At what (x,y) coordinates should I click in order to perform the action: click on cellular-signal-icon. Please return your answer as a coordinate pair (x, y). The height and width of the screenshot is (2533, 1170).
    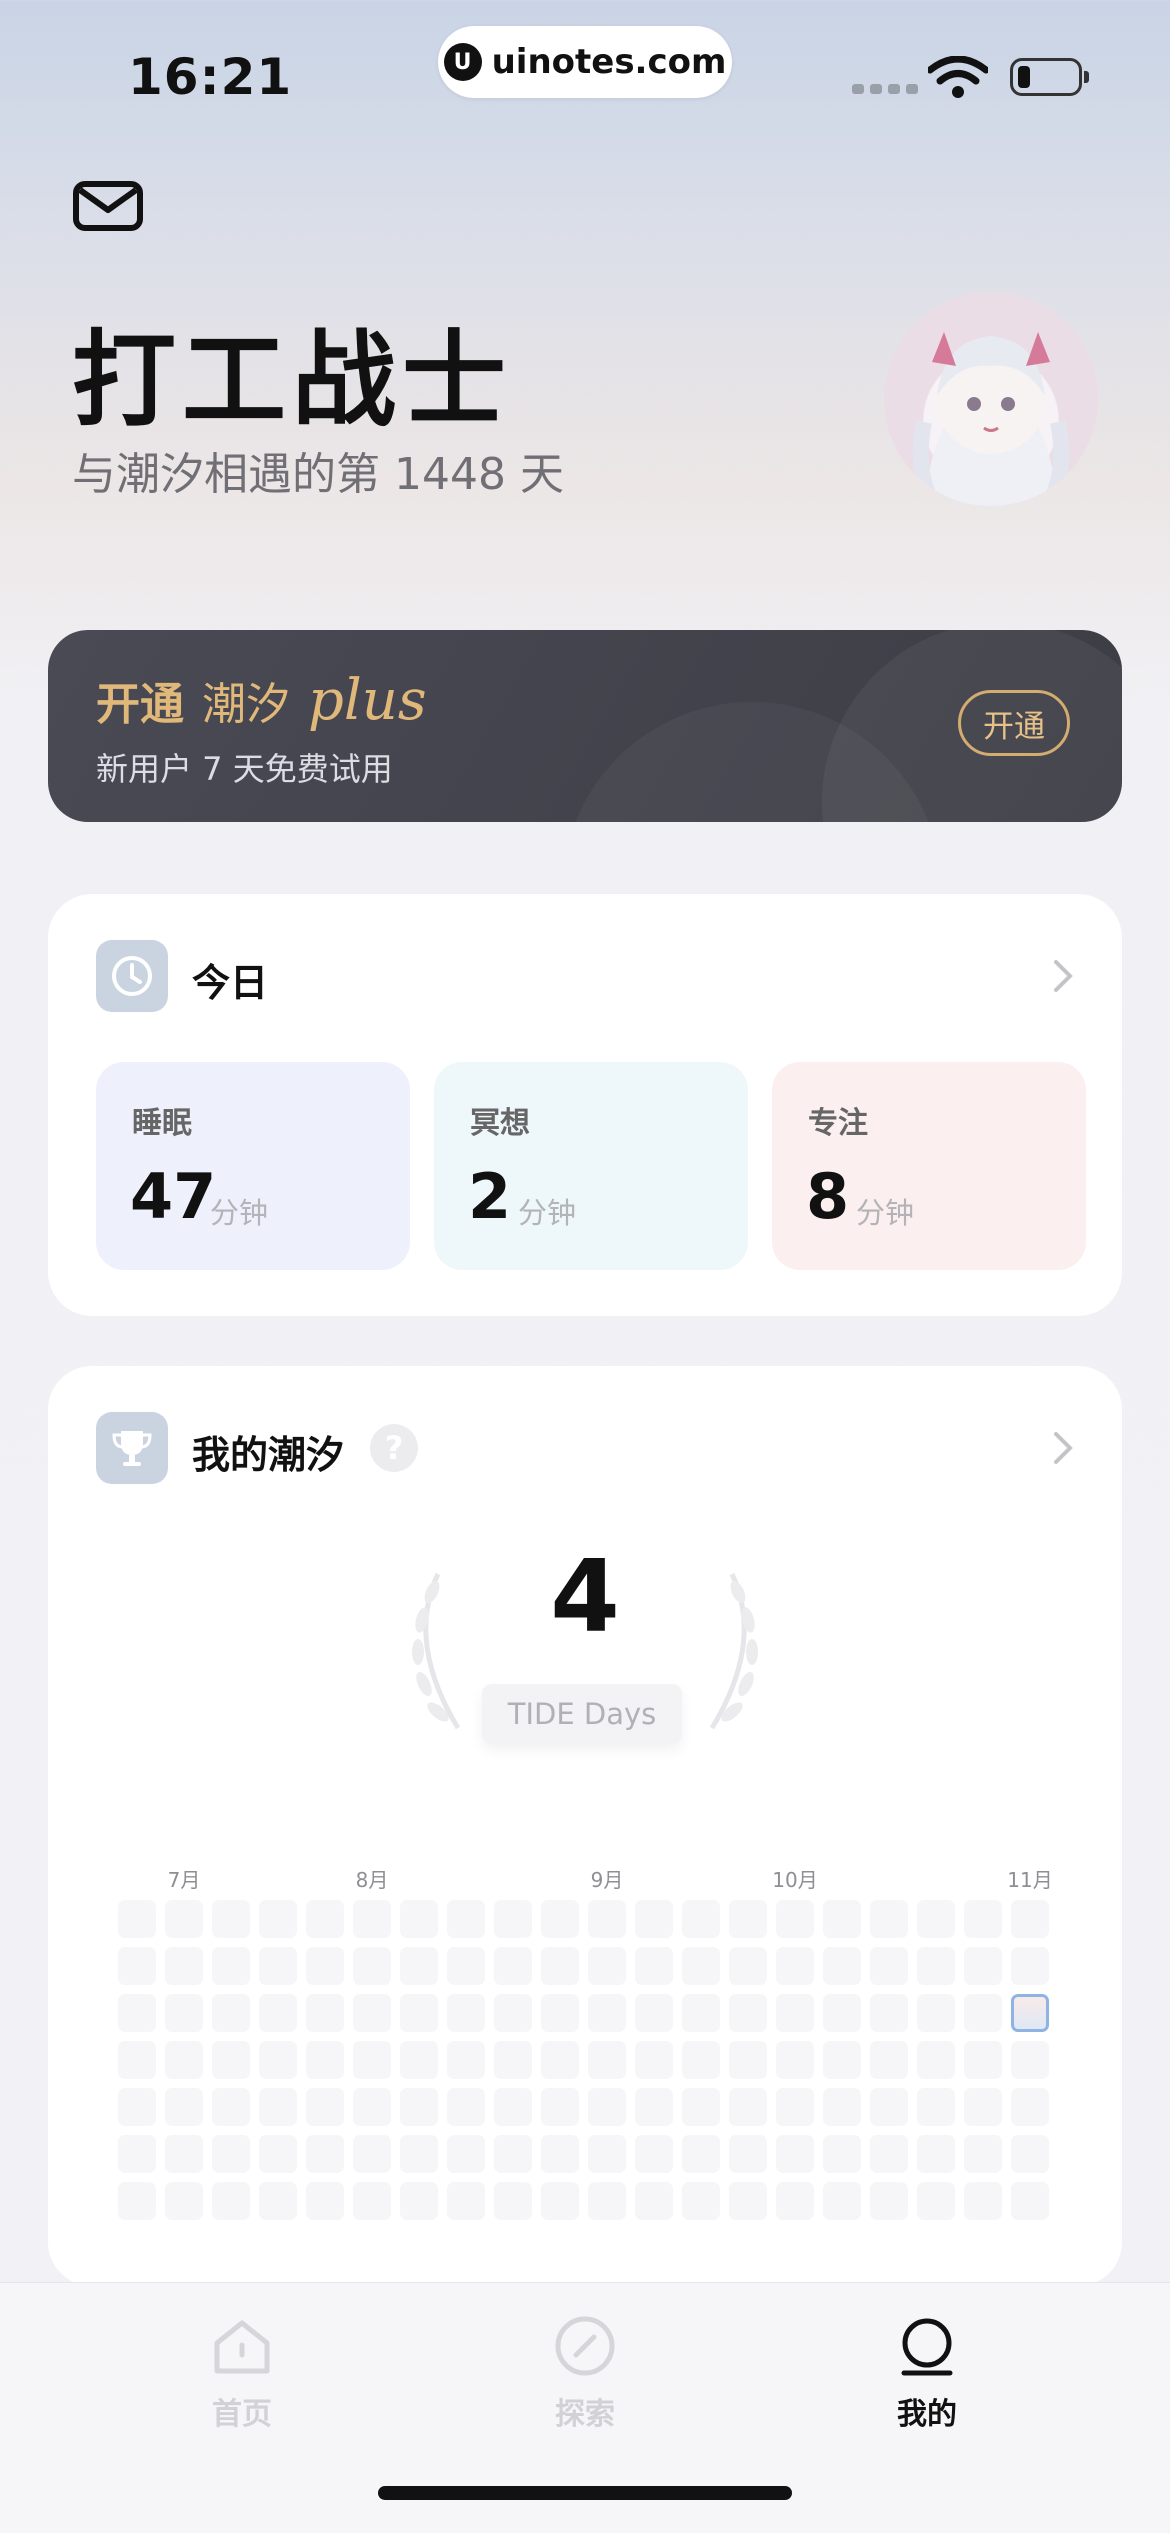
    Looking at the image, I should click on (885, 89).